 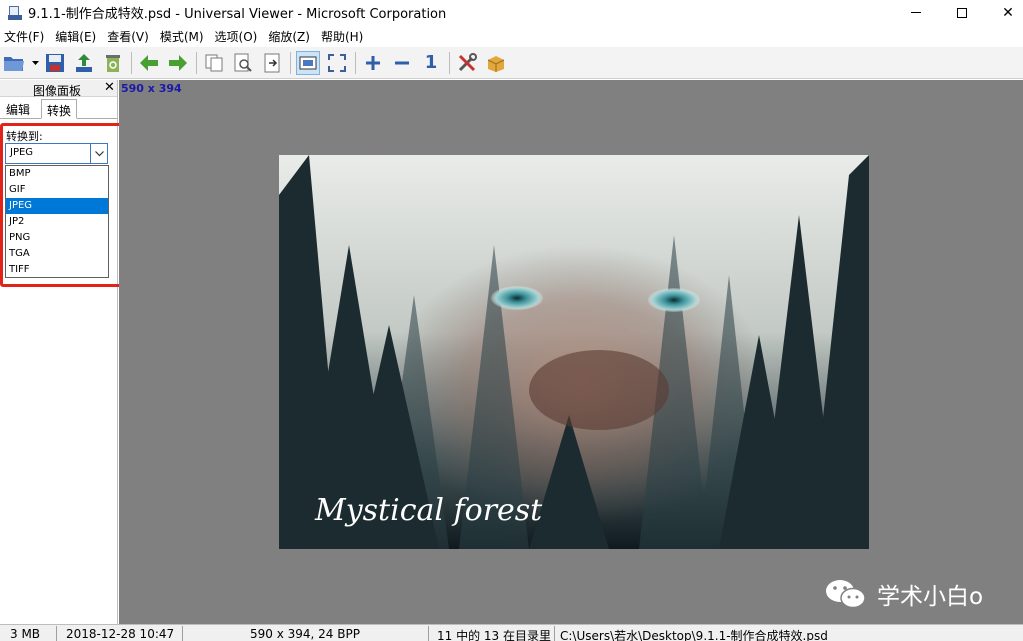 I want to click on next-button, so click(x=178, y=63).